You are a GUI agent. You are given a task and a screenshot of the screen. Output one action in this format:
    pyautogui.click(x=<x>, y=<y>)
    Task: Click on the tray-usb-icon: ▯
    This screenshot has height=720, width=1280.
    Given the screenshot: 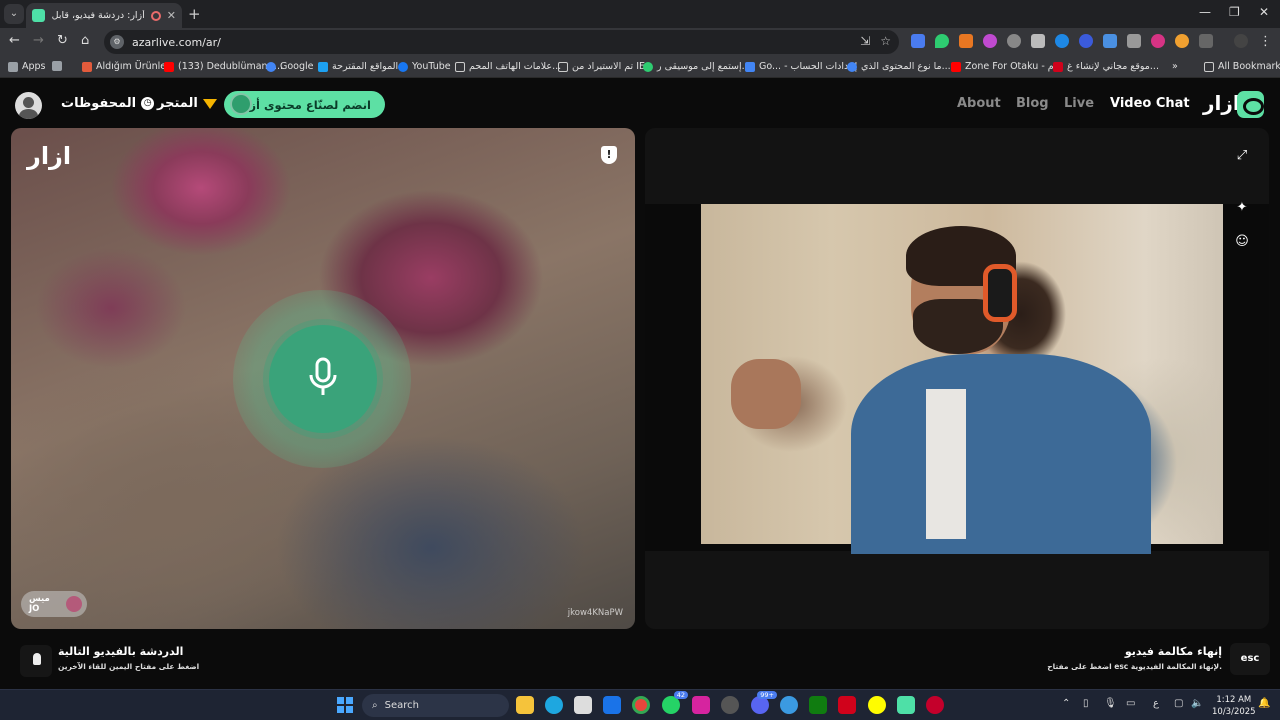 What is the action you would take?
    pyautogui.click(x=1086, y=703)
    